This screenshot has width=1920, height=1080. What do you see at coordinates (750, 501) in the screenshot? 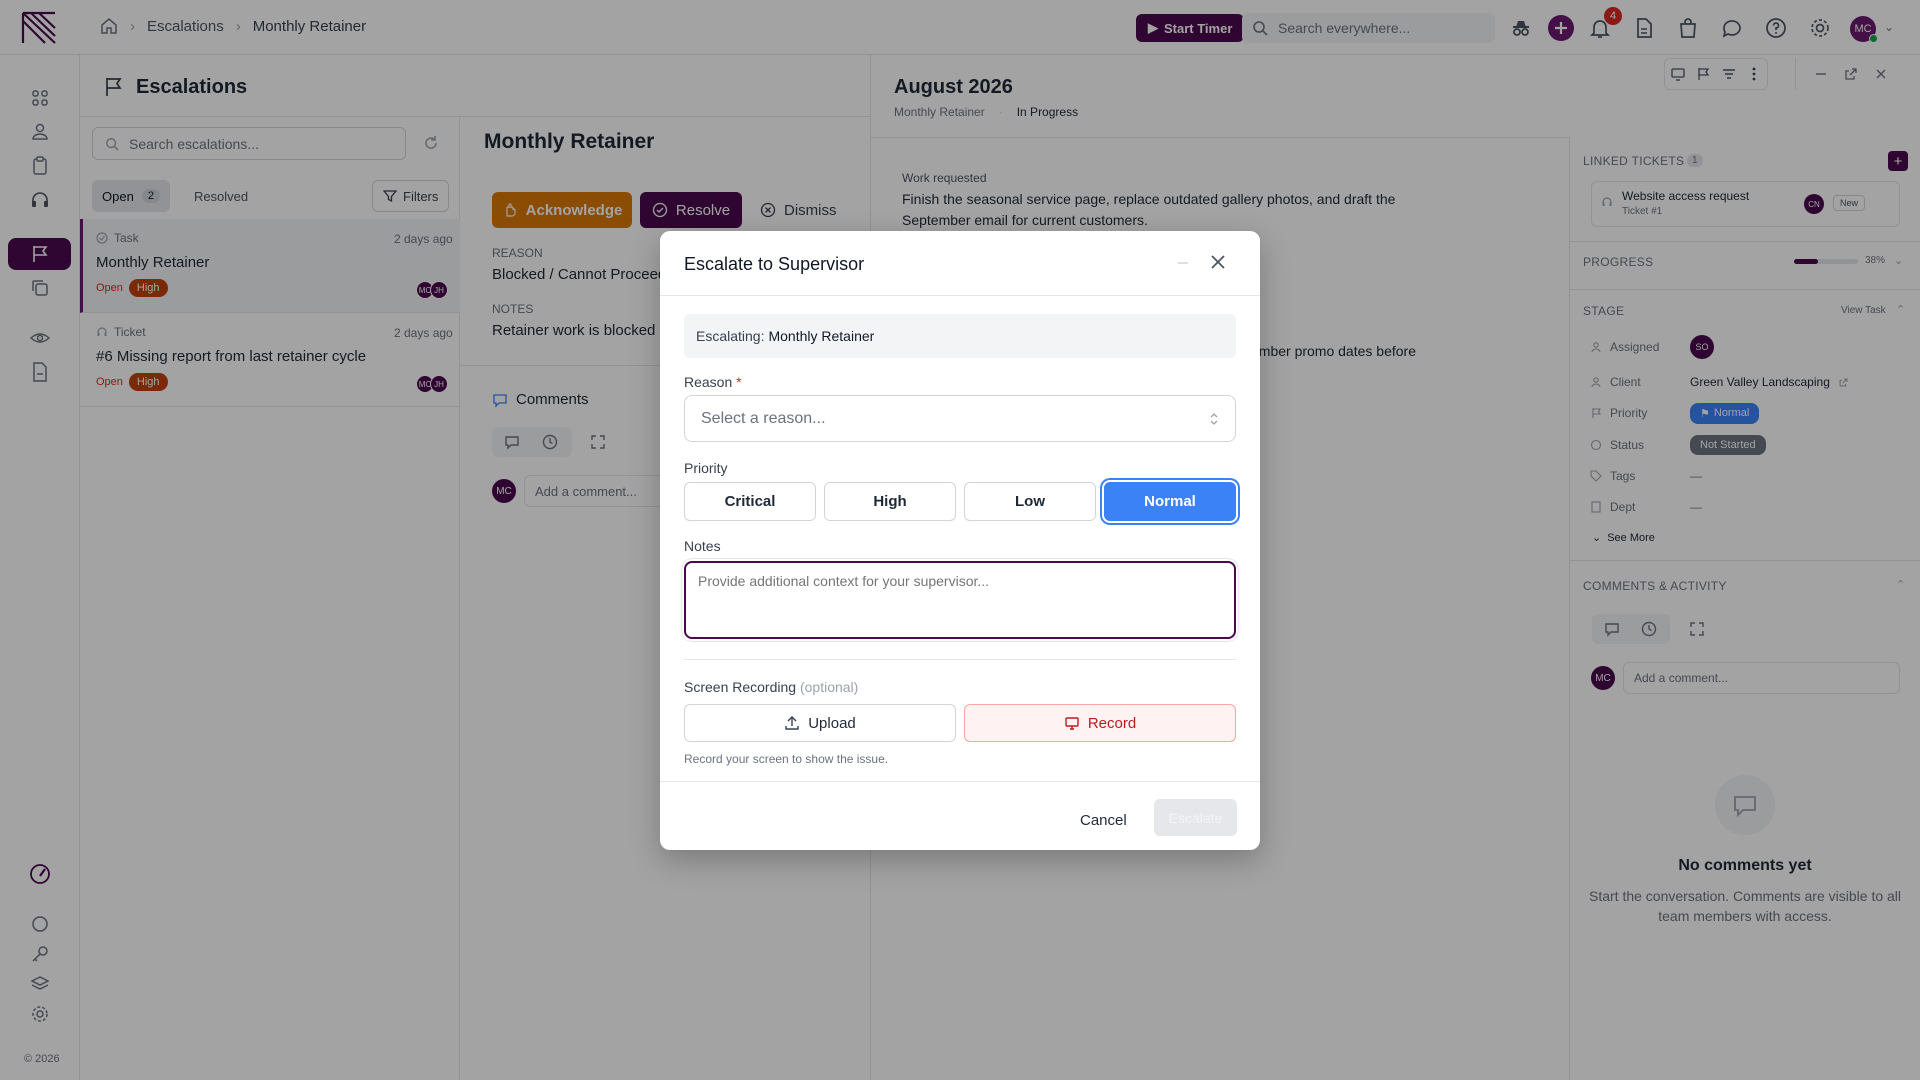
I see `priority-critical-button: Critical` at bounding box center [750, 501].